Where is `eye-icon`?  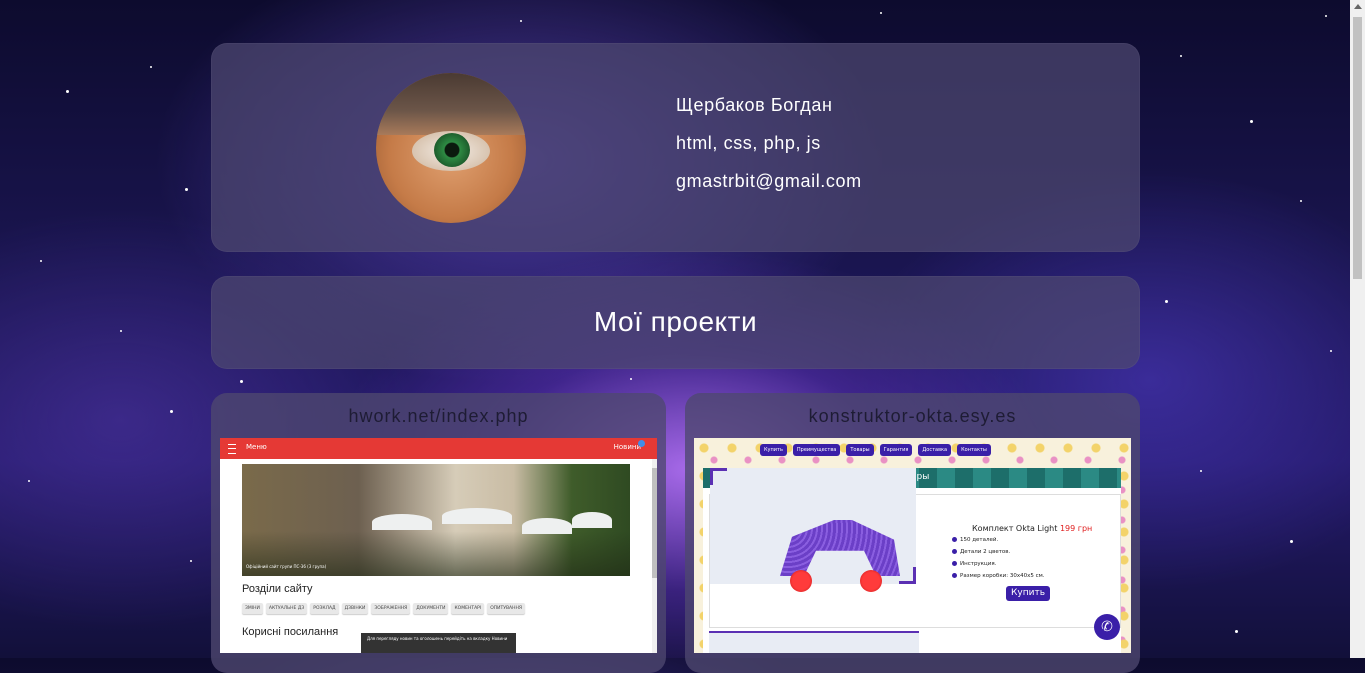
eye-icon is located at coordinates (452, 150).